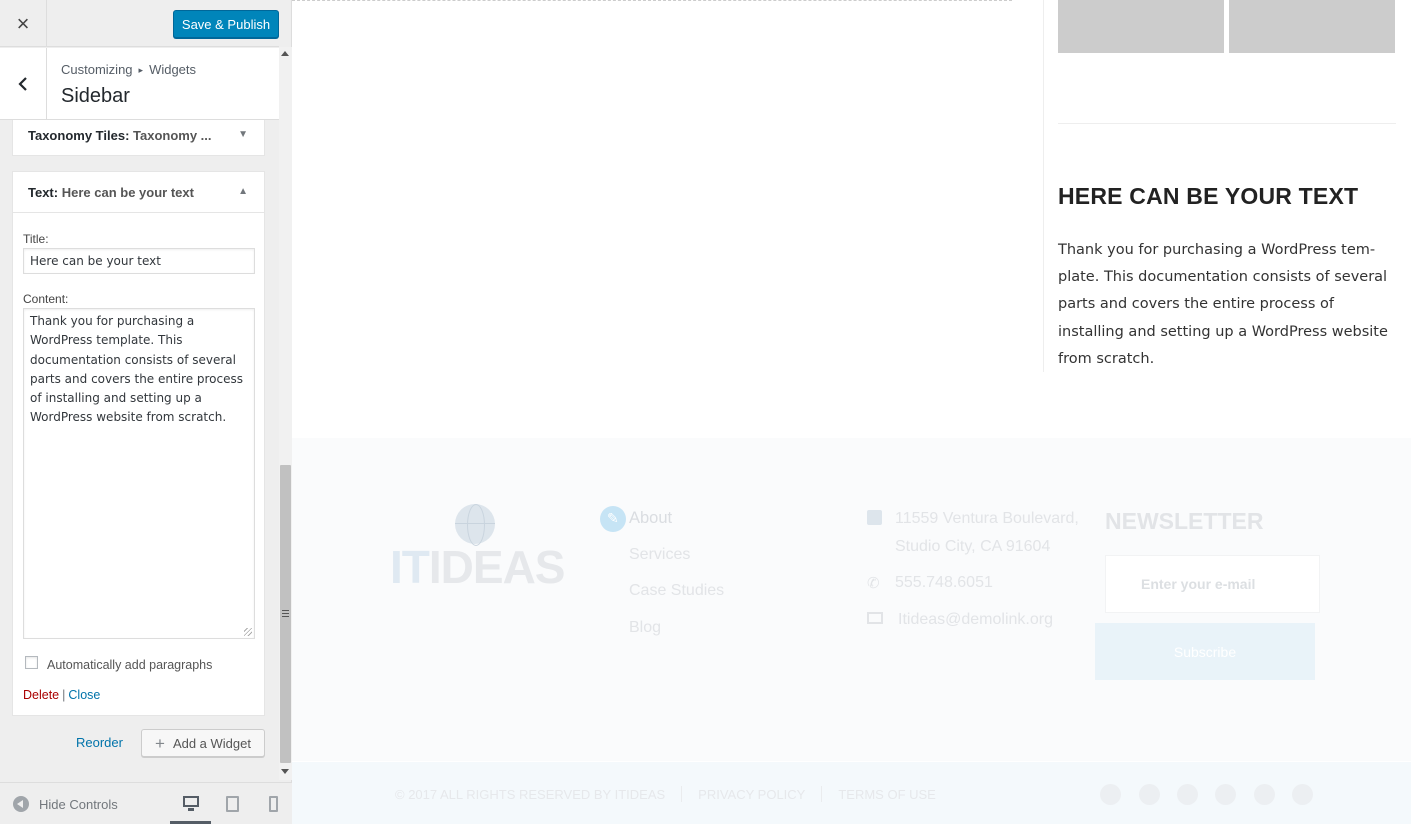  I want to click on widget-actions: Delete | Close, so click(61, 695).